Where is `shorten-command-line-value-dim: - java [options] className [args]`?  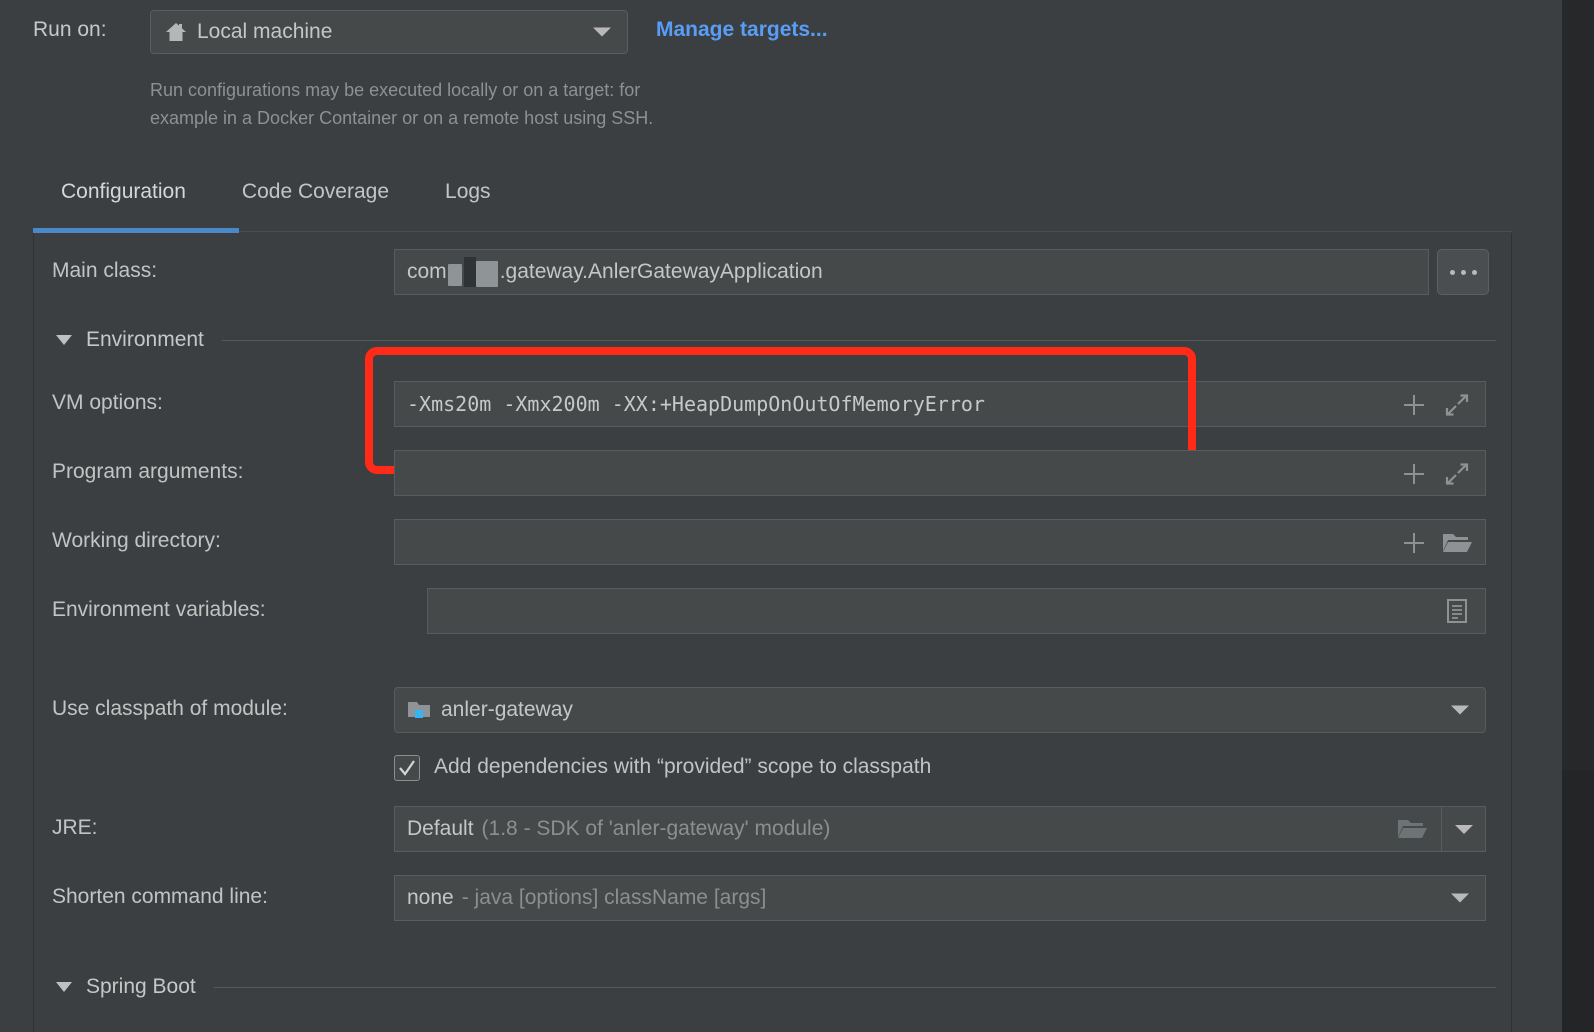 shorten-command-line-value-dim: - java [options] className [args] is located at coordinates (614, 897).